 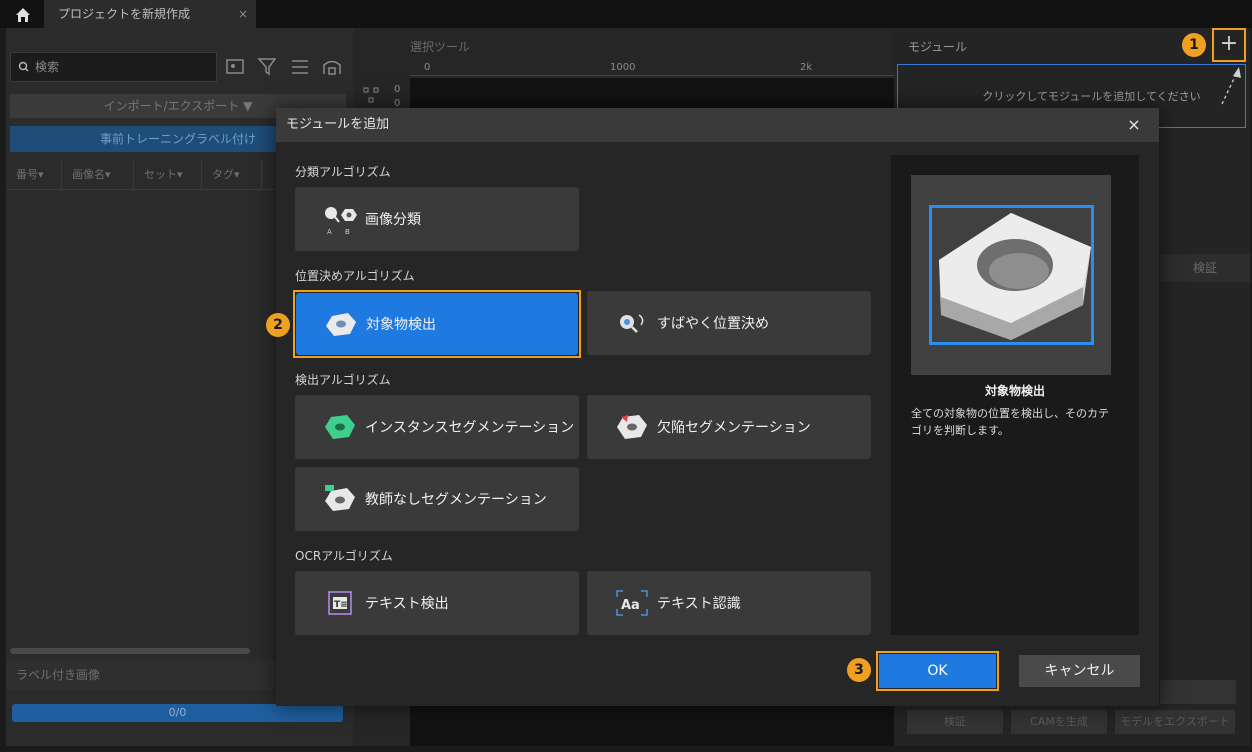 I want to click on section-ocr-label: OCRアルゴリズム, so click(x=344, y=556).